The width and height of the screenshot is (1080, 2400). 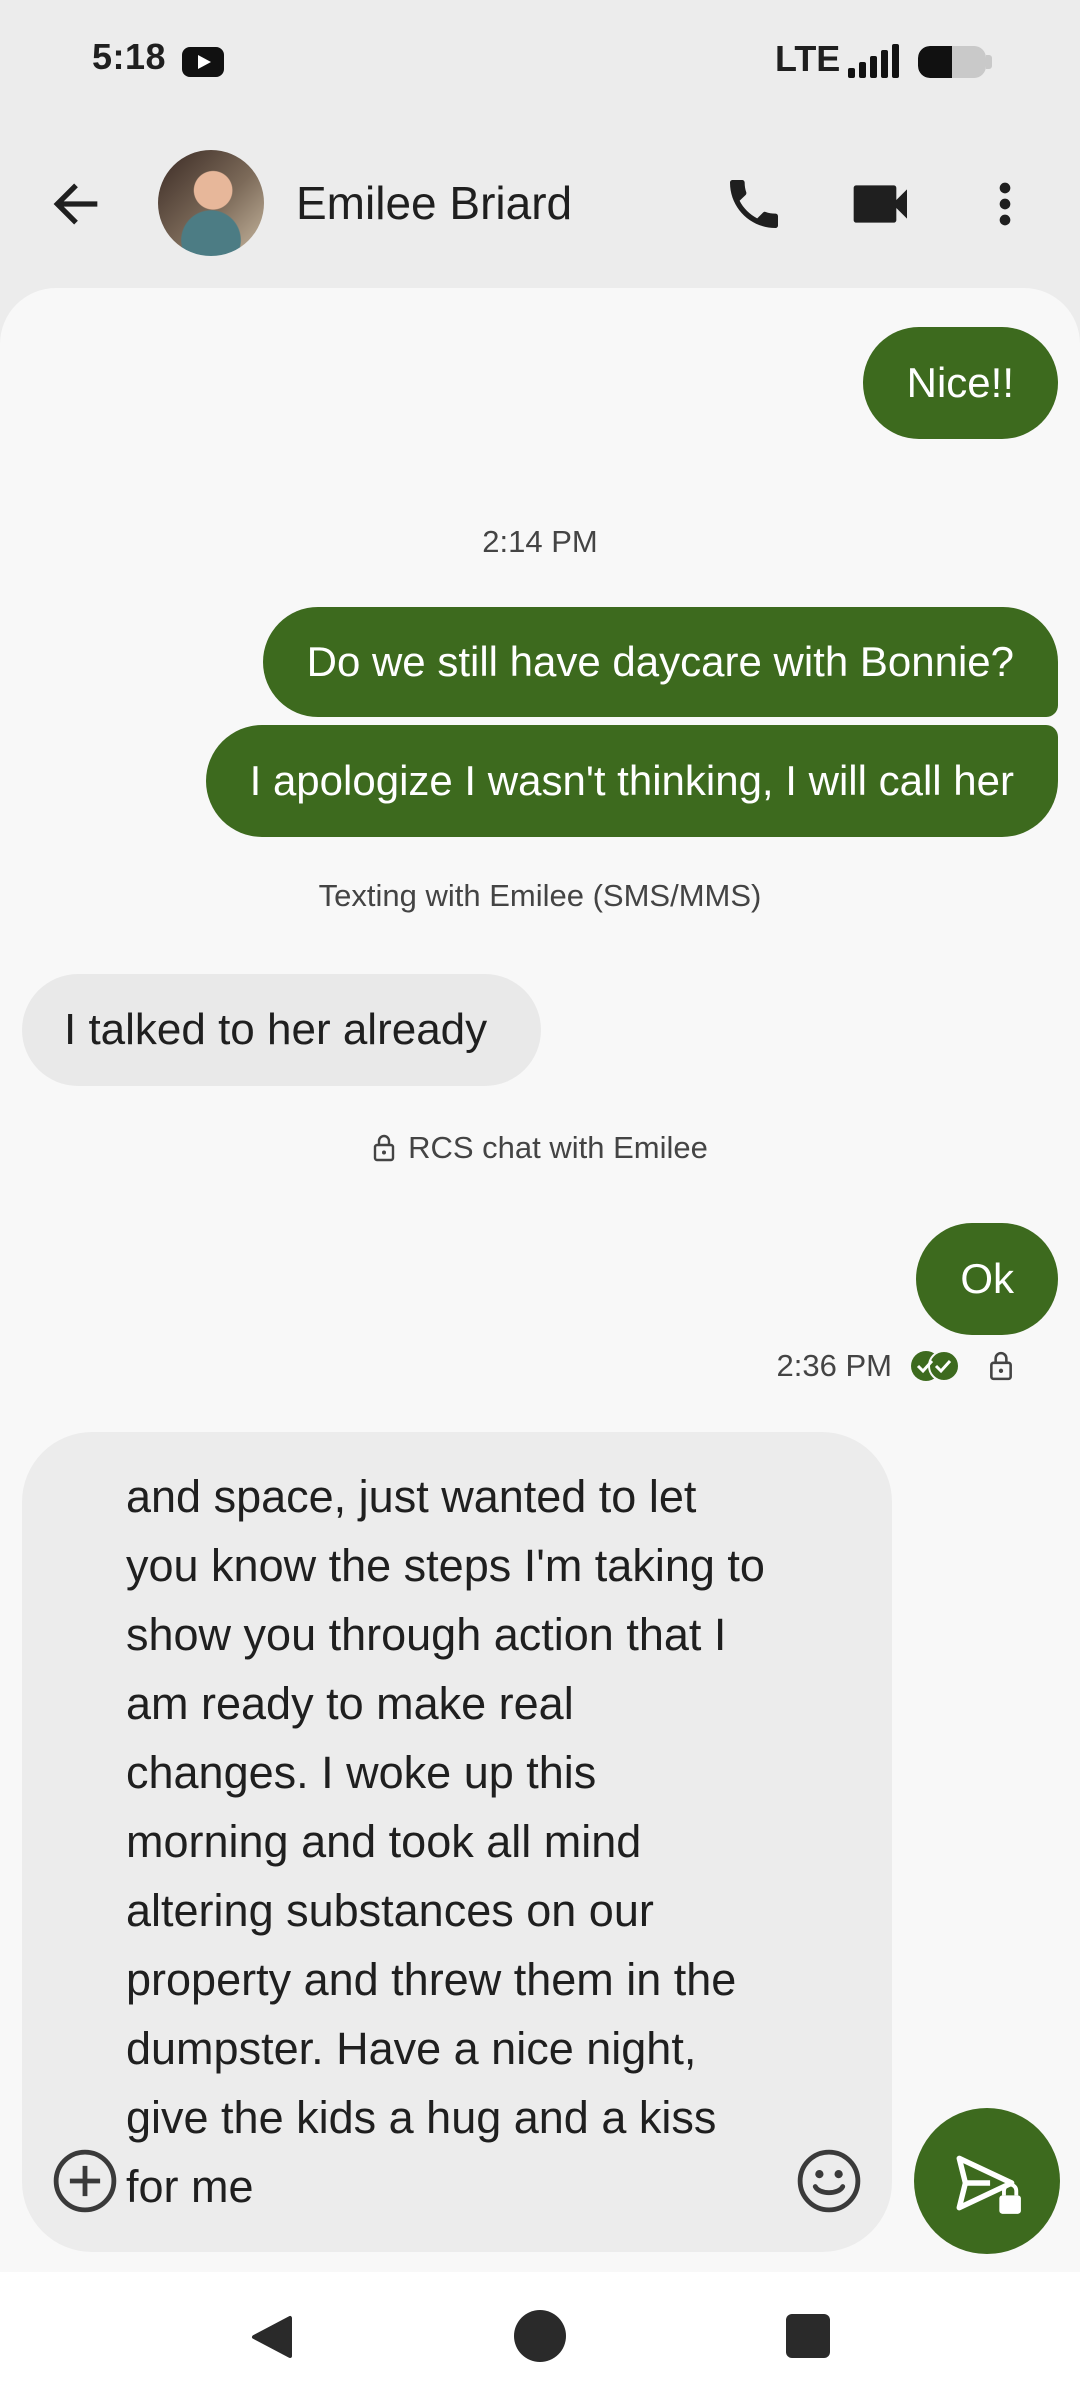 I want to click on incoming-message: I talked to her already, so click(x=282, y=1030).